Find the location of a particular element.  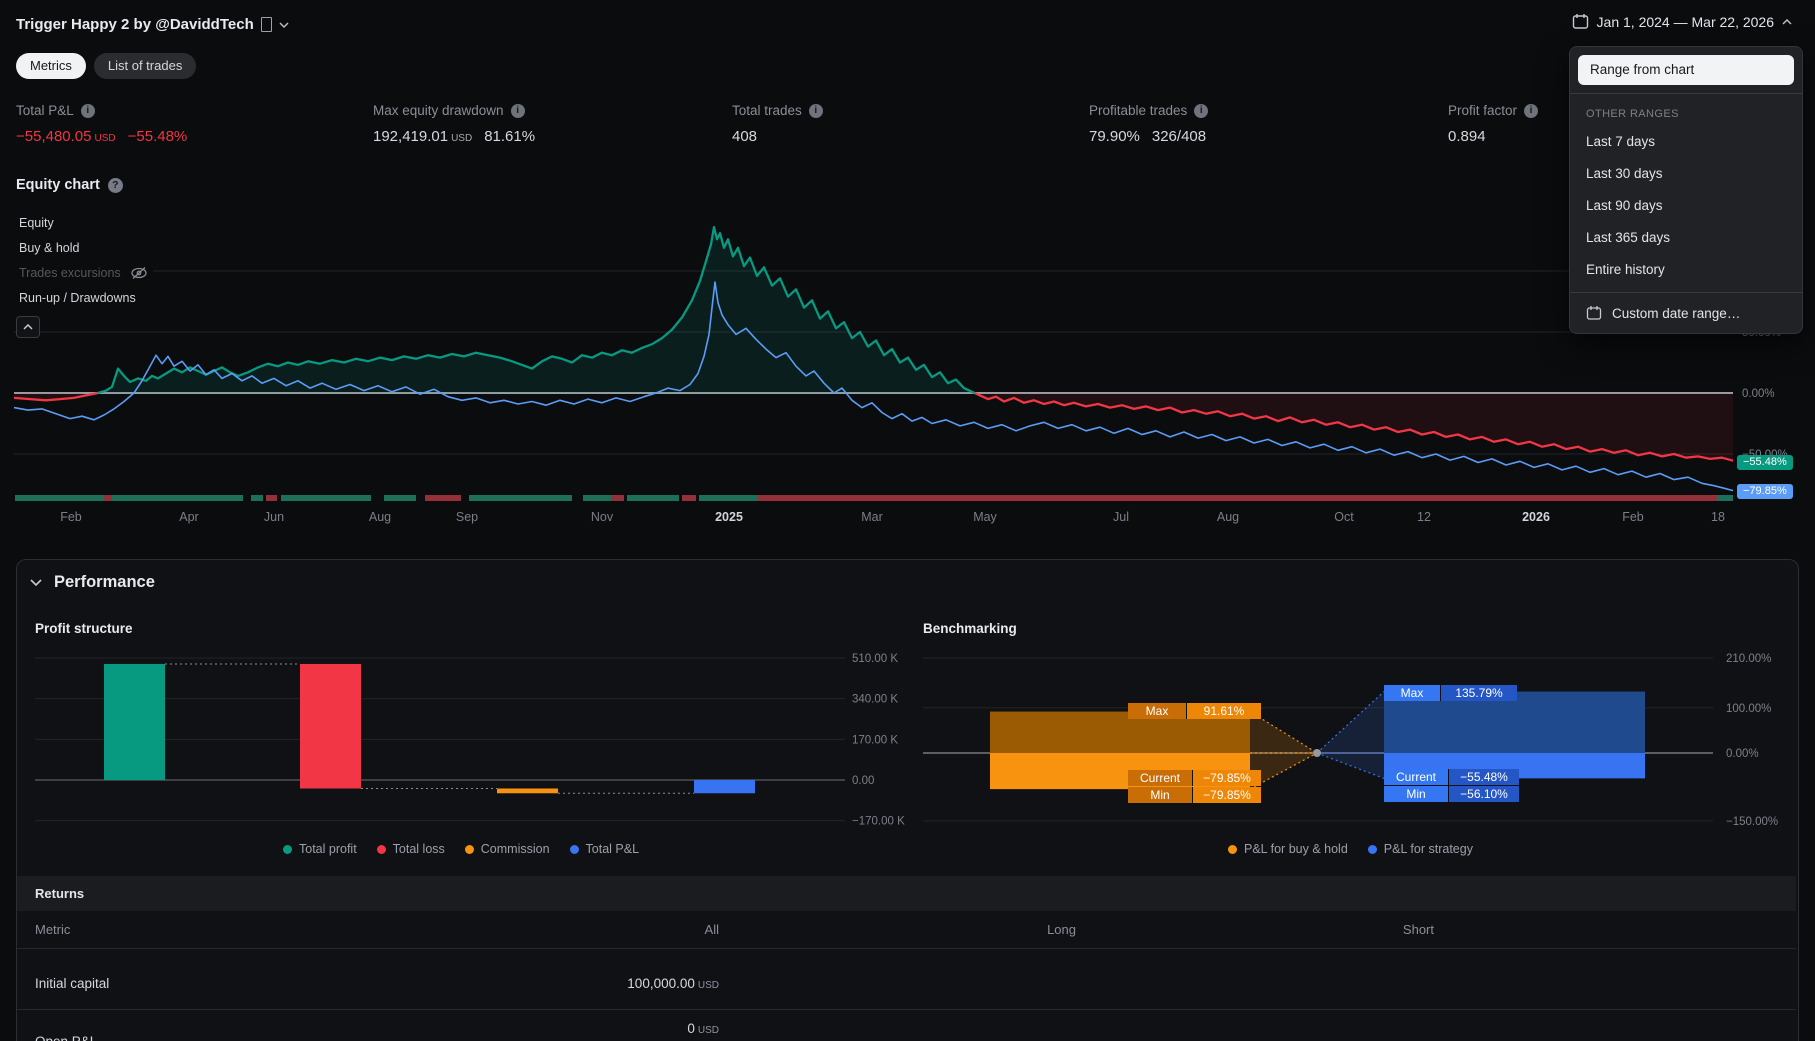

legend-label: Run-up / Drawdowns is located at coordinates (77, 298).